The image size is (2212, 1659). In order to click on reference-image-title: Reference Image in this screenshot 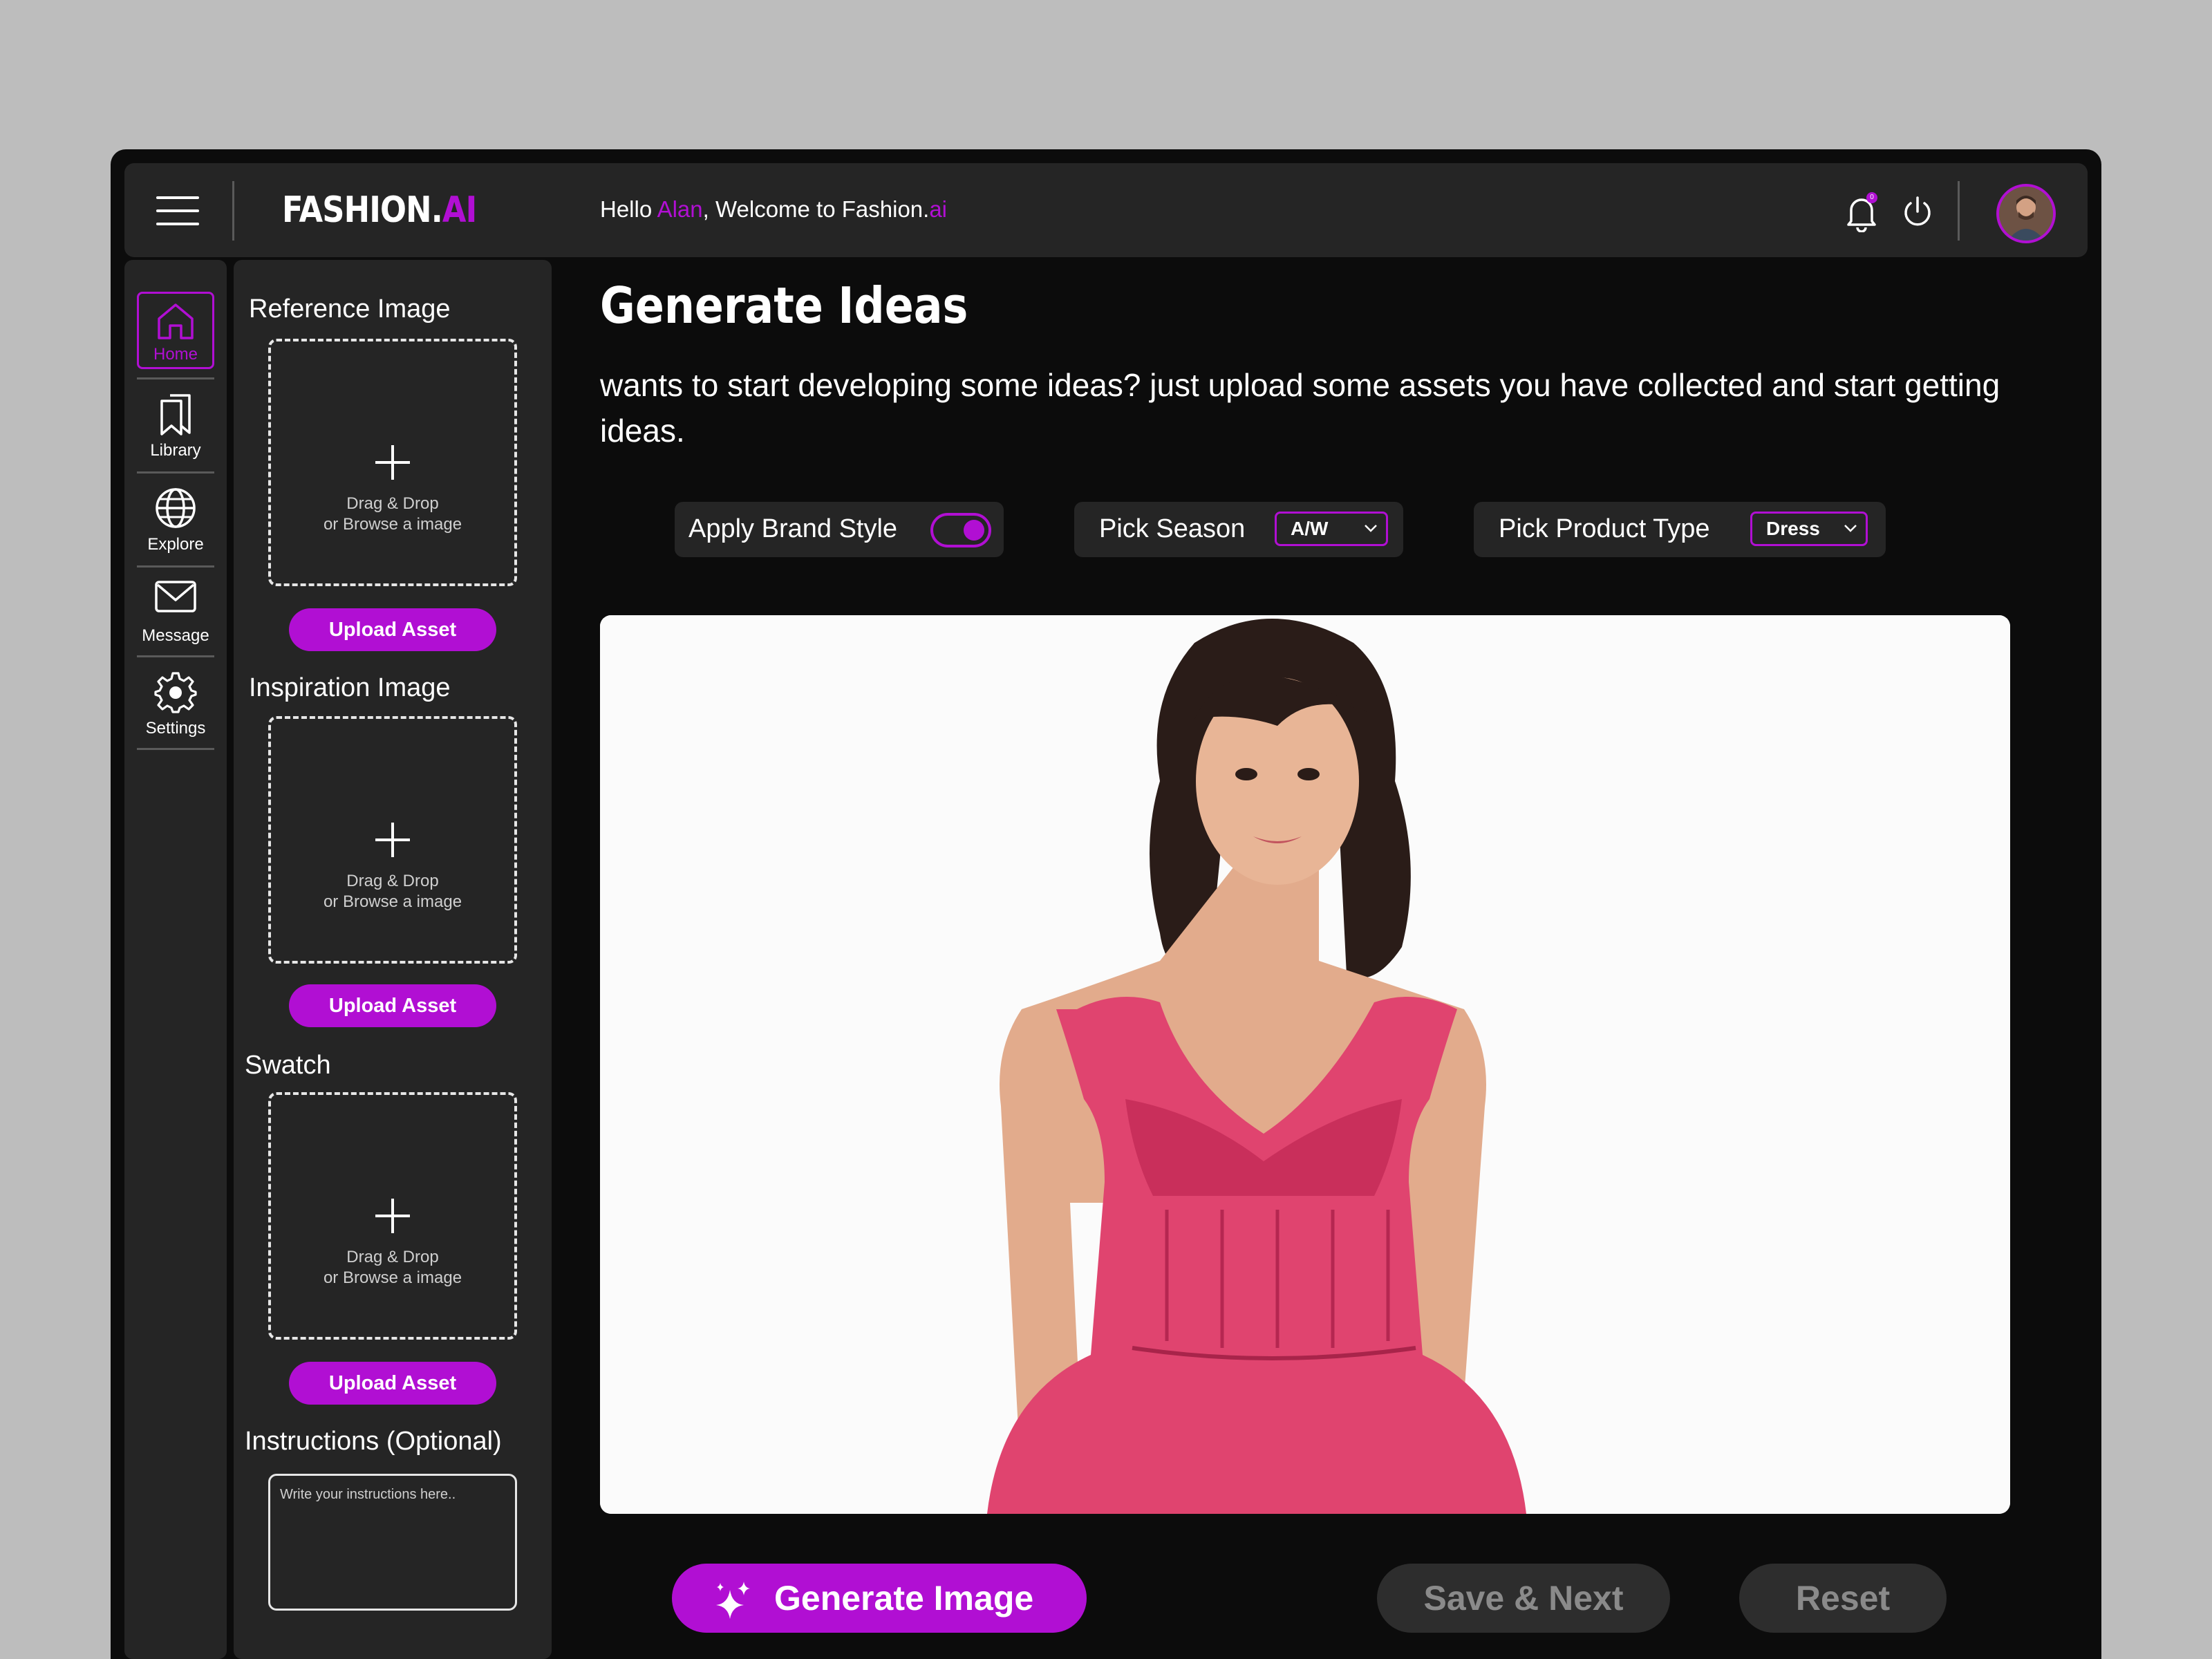, I will do `click(350, 309)`.